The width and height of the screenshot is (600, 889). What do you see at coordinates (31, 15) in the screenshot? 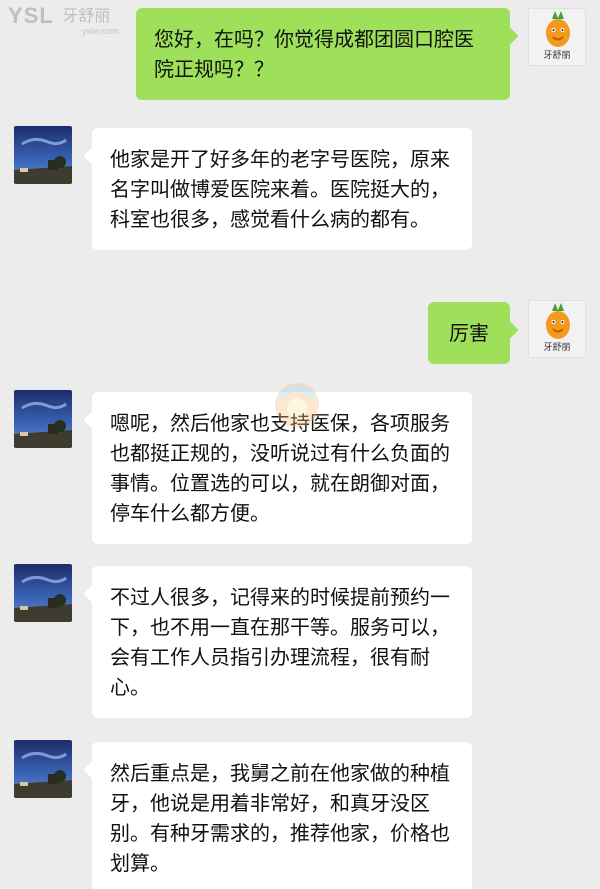
I see `watermark-logo: YSL` at bounding box center [31, 15].